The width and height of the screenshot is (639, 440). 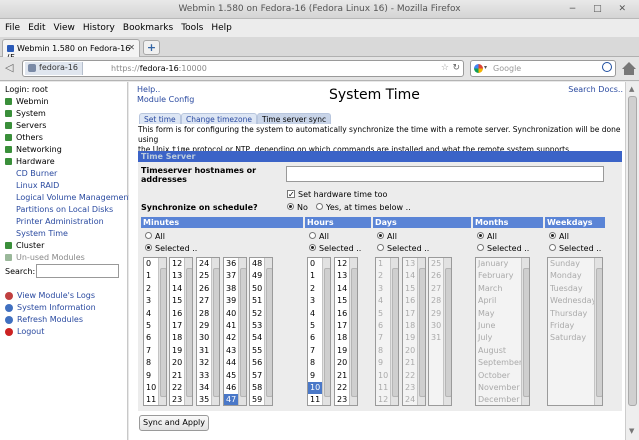 I want to click on home-icon, so click(x=629, y=65).